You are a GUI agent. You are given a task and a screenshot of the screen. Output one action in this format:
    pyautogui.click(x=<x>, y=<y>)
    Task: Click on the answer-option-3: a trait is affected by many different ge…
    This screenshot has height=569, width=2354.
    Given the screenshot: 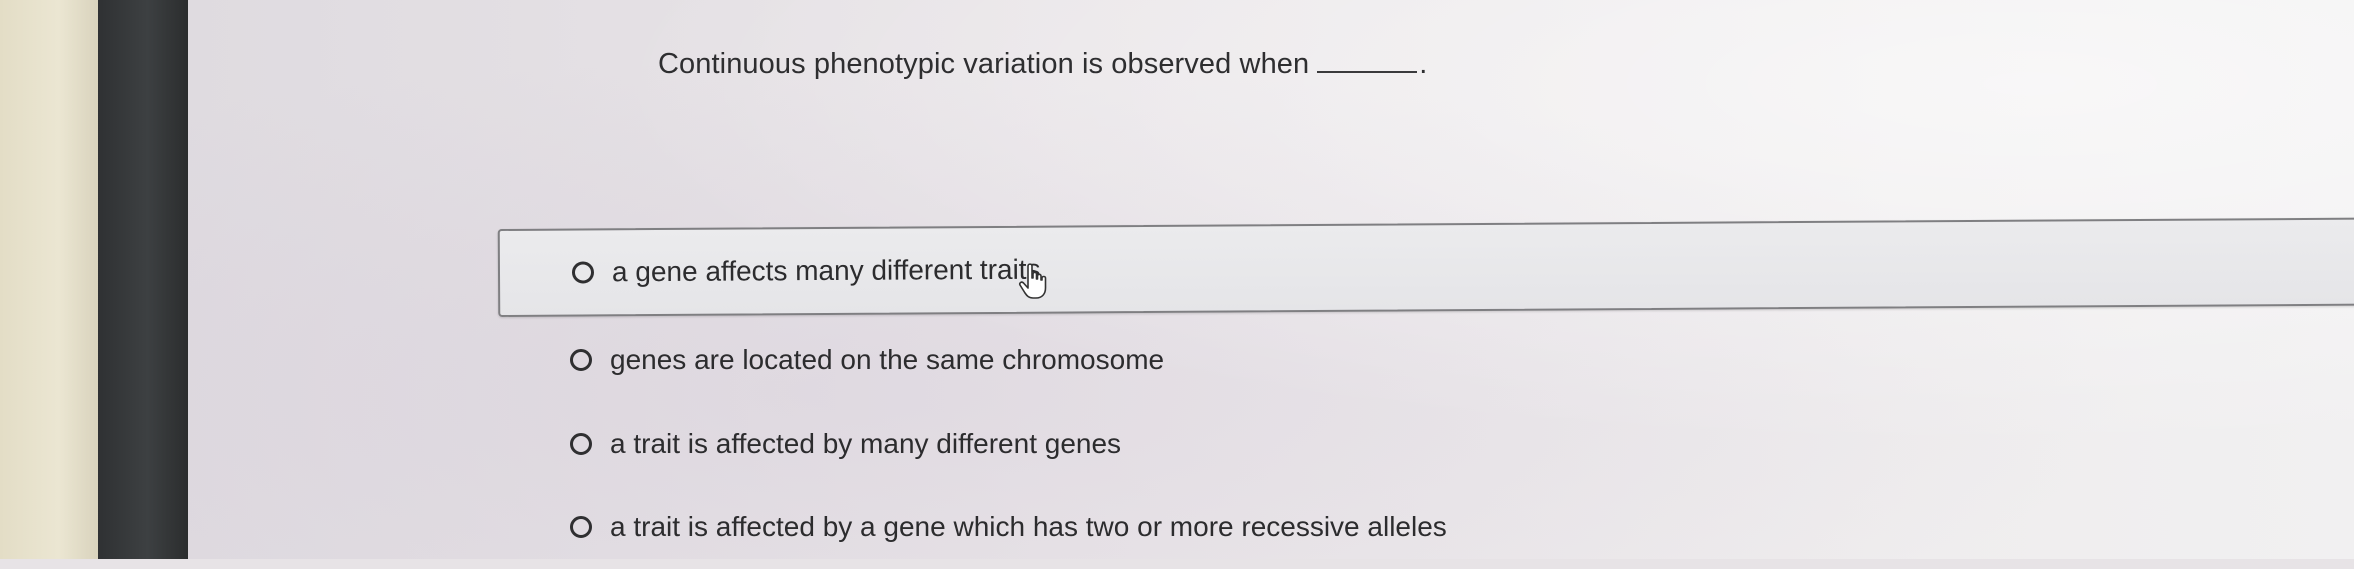 What is the action you would take?
    pyautogui.click(x=1426, y=444)
    